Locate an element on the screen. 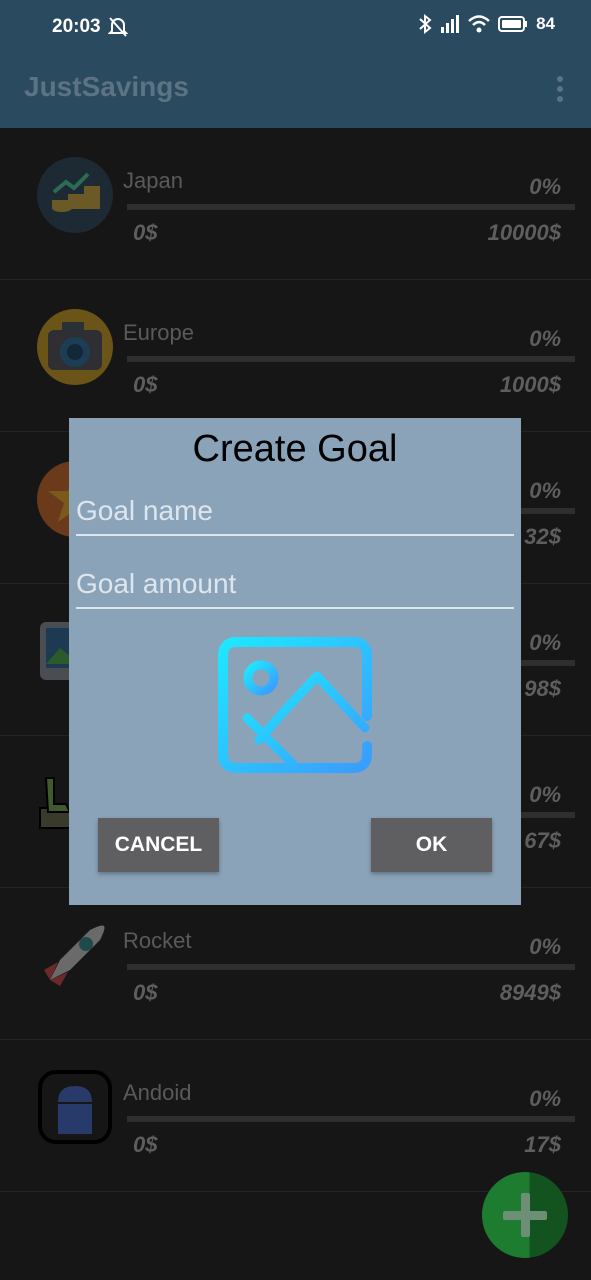  goal-row: Rocket 0% 0$ 8949$ is located at coordinates (295, 964).